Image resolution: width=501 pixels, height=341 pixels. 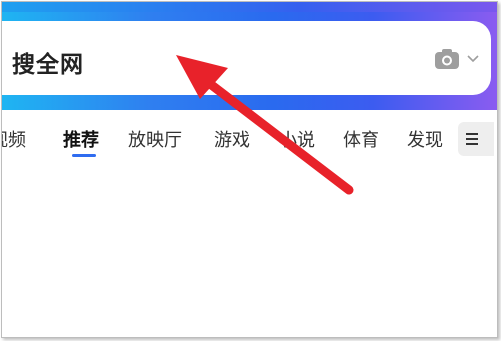 What do you see at coordinates (425, 139) in the screenshot?
I see `tab-discover: 发现` at bounding box center [425, 139].